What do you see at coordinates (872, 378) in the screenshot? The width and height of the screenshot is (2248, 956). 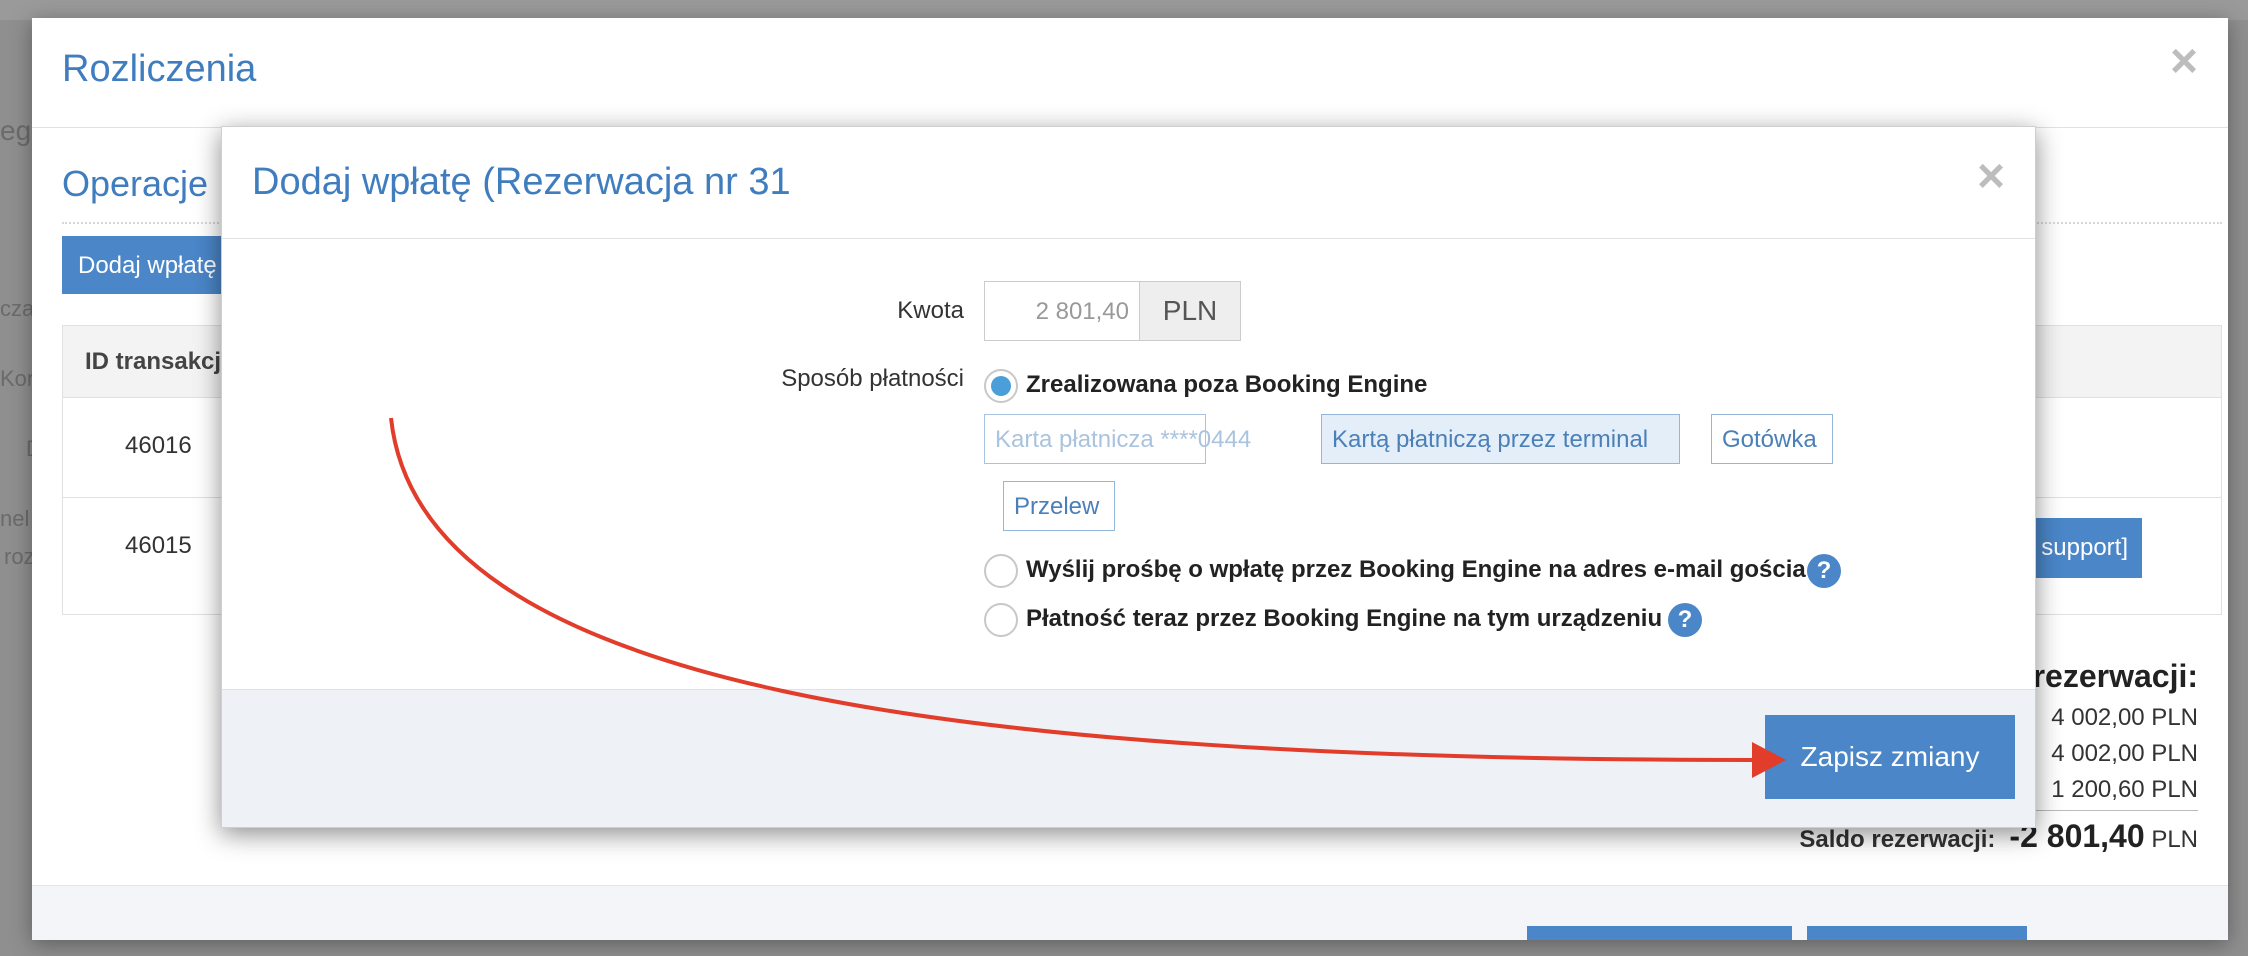 I see `payment-method-label: Sposób płatności` at bounding box center [872, 378].